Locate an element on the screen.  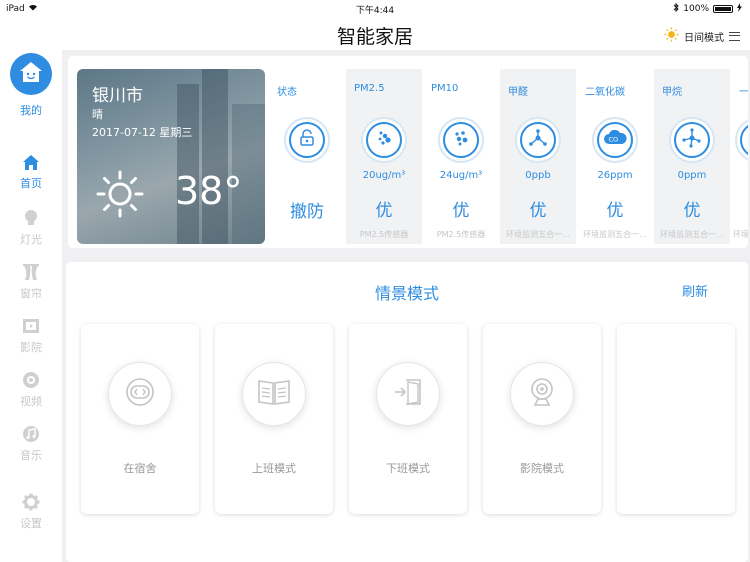
status-right: 100% is located at coordinates (707, 8).